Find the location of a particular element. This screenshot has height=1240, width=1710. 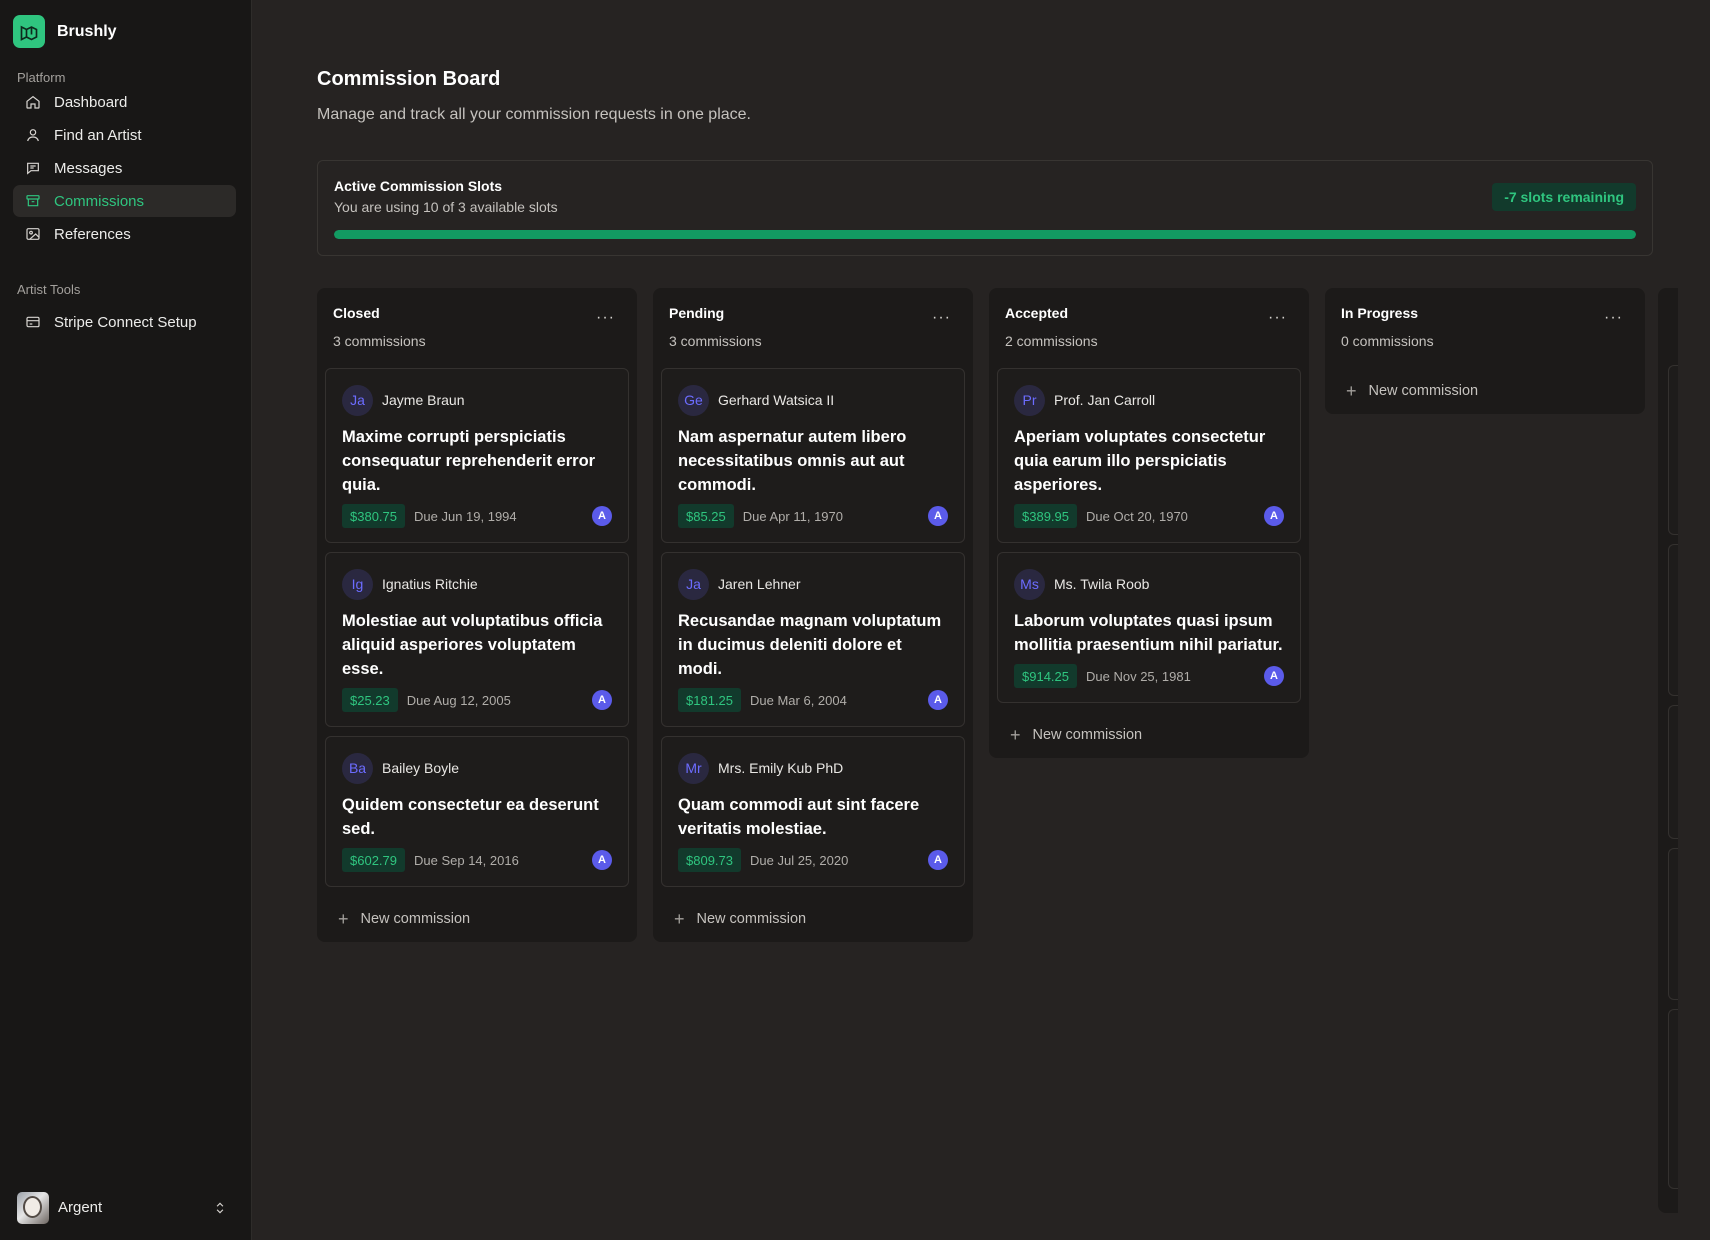

sidebar-item-dashboard: Dashboard is located at coordinates (124, 102).